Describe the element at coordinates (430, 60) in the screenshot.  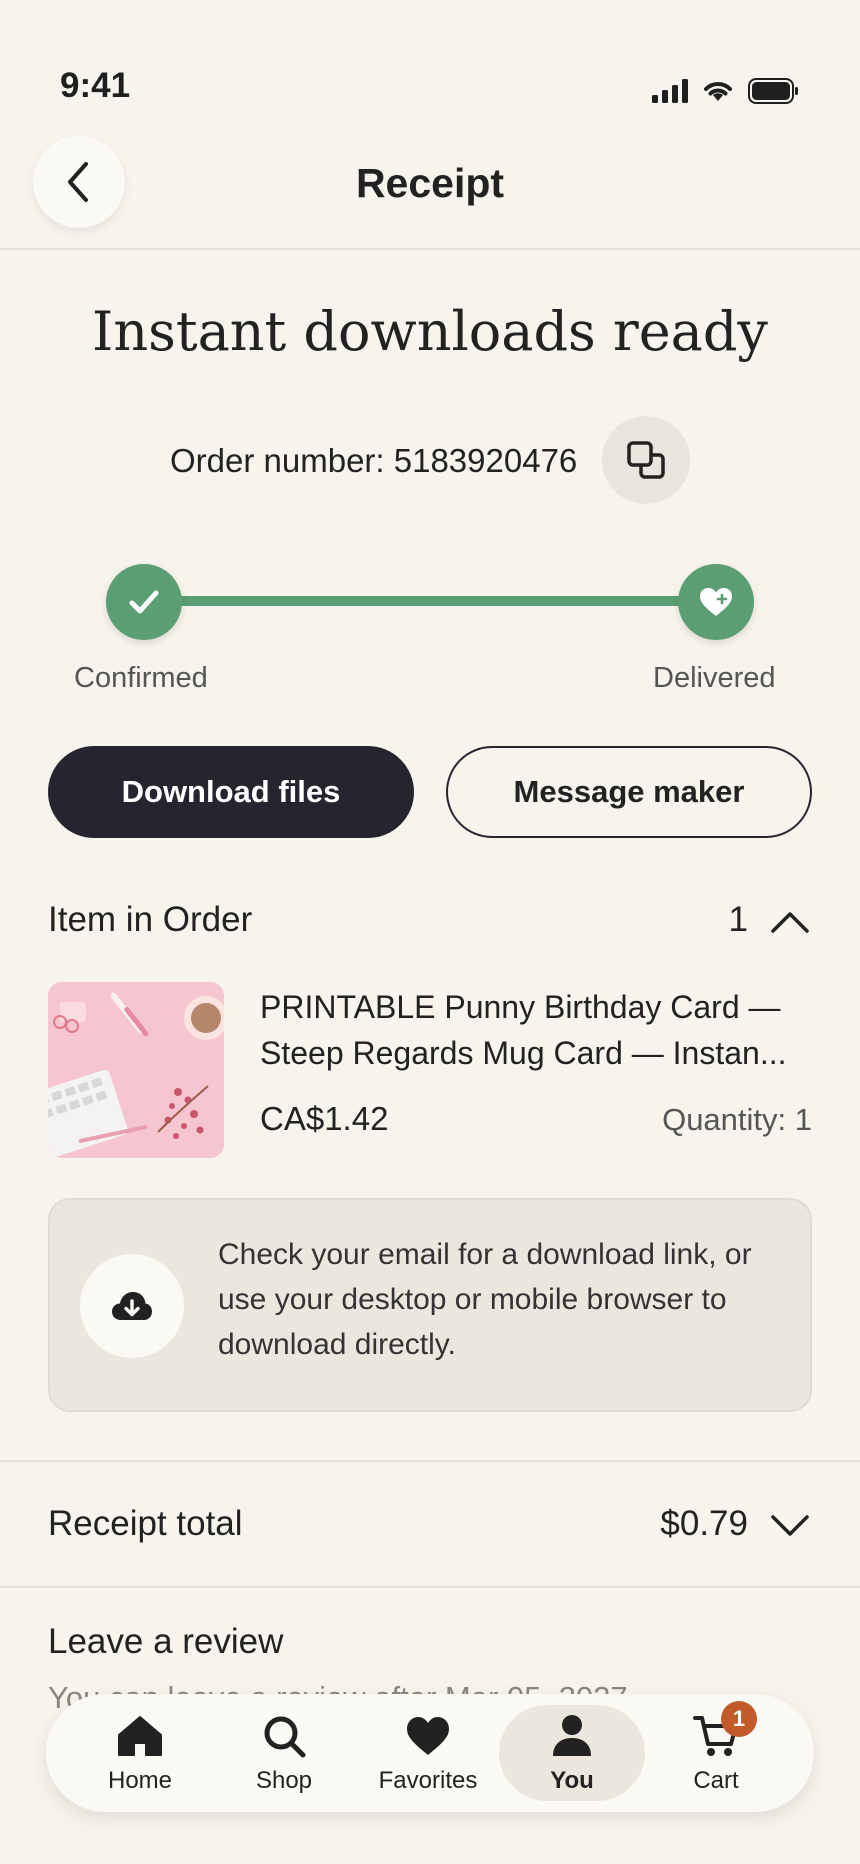
I see `status-bar: 9:41` at that location.